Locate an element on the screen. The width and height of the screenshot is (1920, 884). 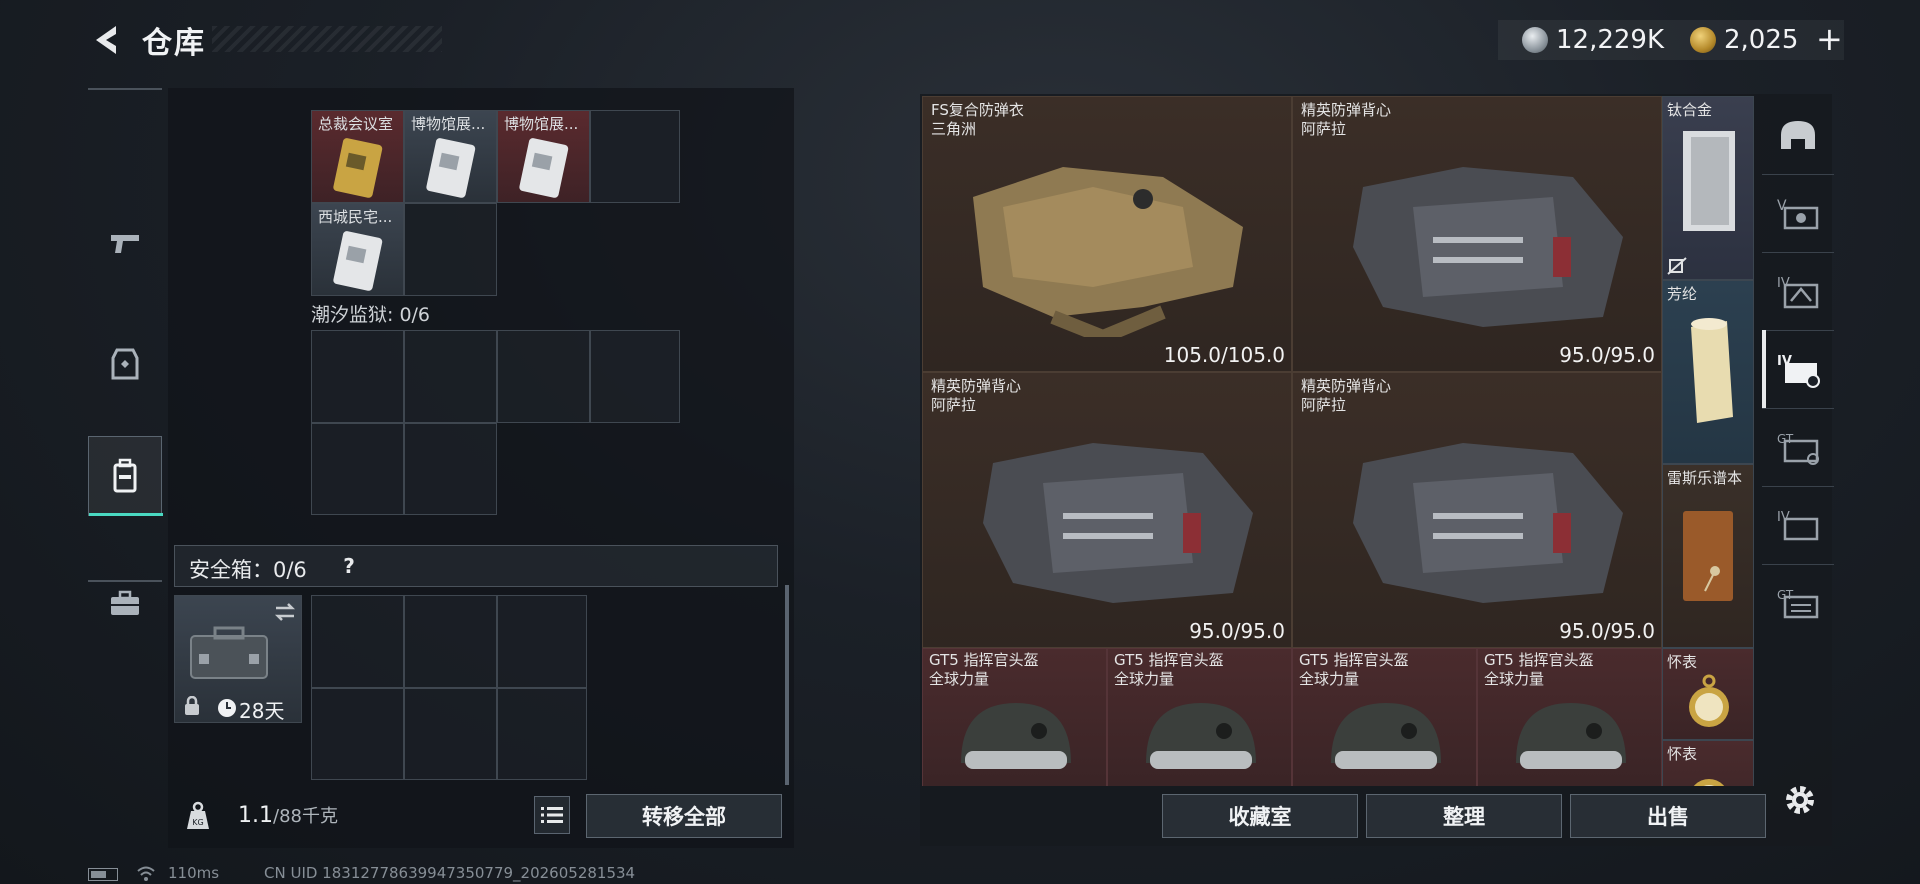
currency-bar: 12,229K 2,025 + is located at coordinates (1671, 40).